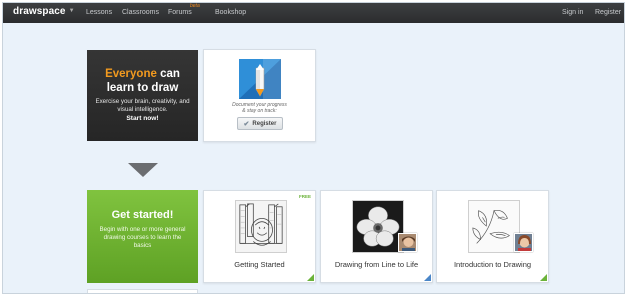 This screenshot has height=296, width=628. What do you see at coordinates (142, 88) in the screenshot?
I see `hero-title-line2: learn to draw` at bounding box center [142, 88].